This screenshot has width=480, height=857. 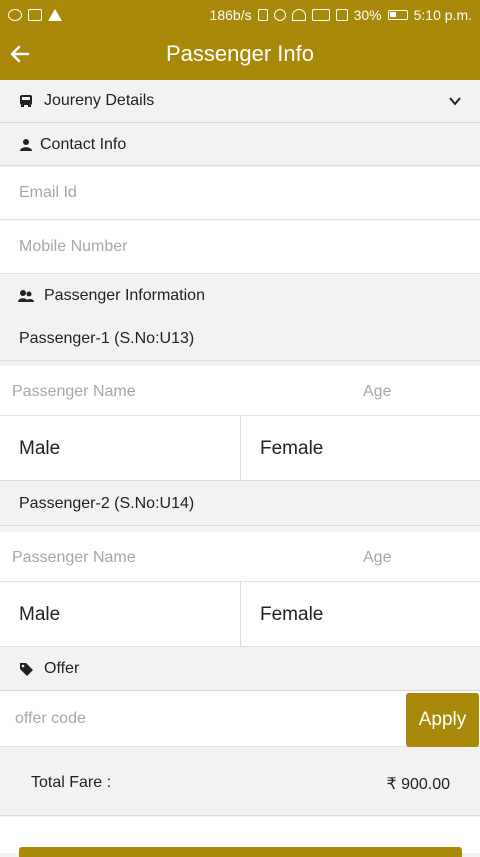 What do you see at coordinates (26, 101) in the screenshot?
I see `bus-icon` at bounding box center [26, 101].